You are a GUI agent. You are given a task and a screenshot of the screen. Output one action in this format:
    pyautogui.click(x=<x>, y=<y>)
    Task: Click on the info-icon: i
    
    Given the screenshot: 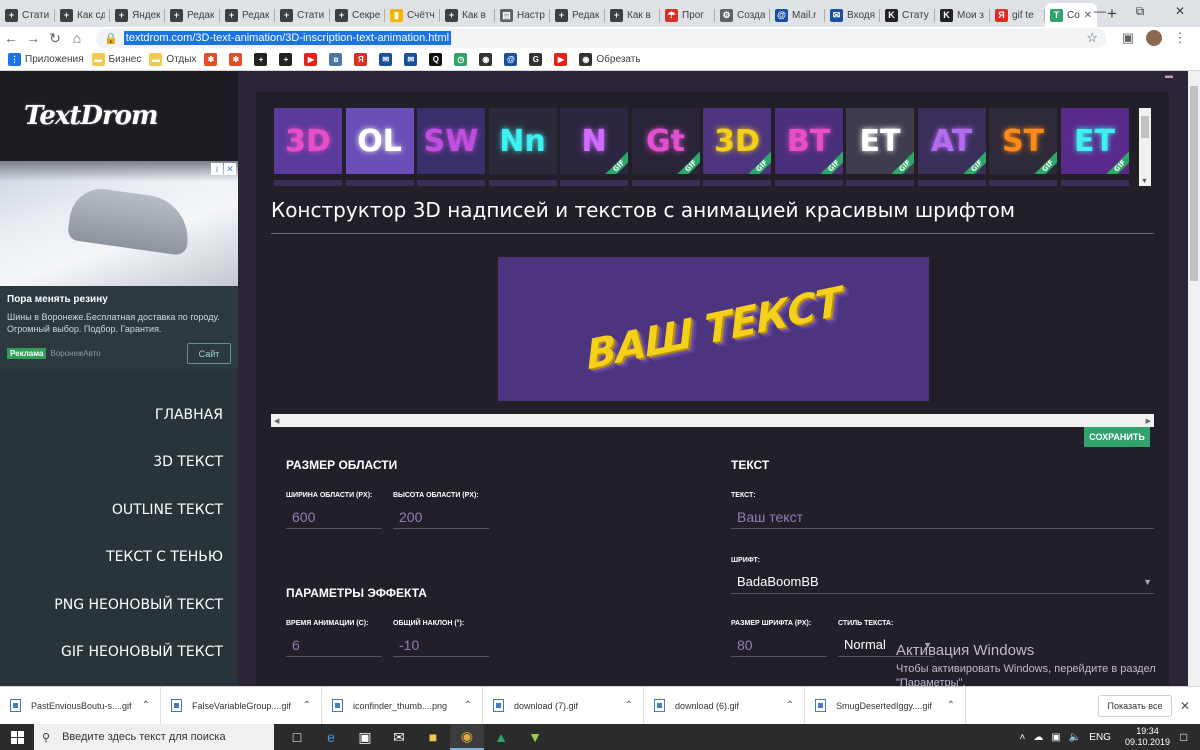 What is the action you would take?
    pyautogui.click(x=217, y=169)
    